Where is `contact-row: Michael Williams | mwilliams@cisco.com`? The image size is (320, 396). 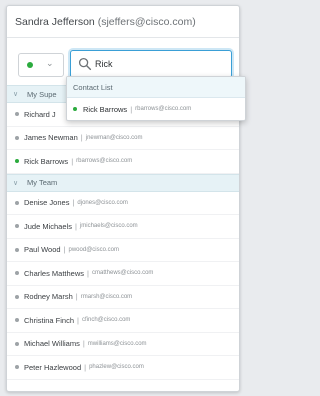
contact-row: Michael Williams | mwilliams@cisco.com is located at coordinates (123, 344).